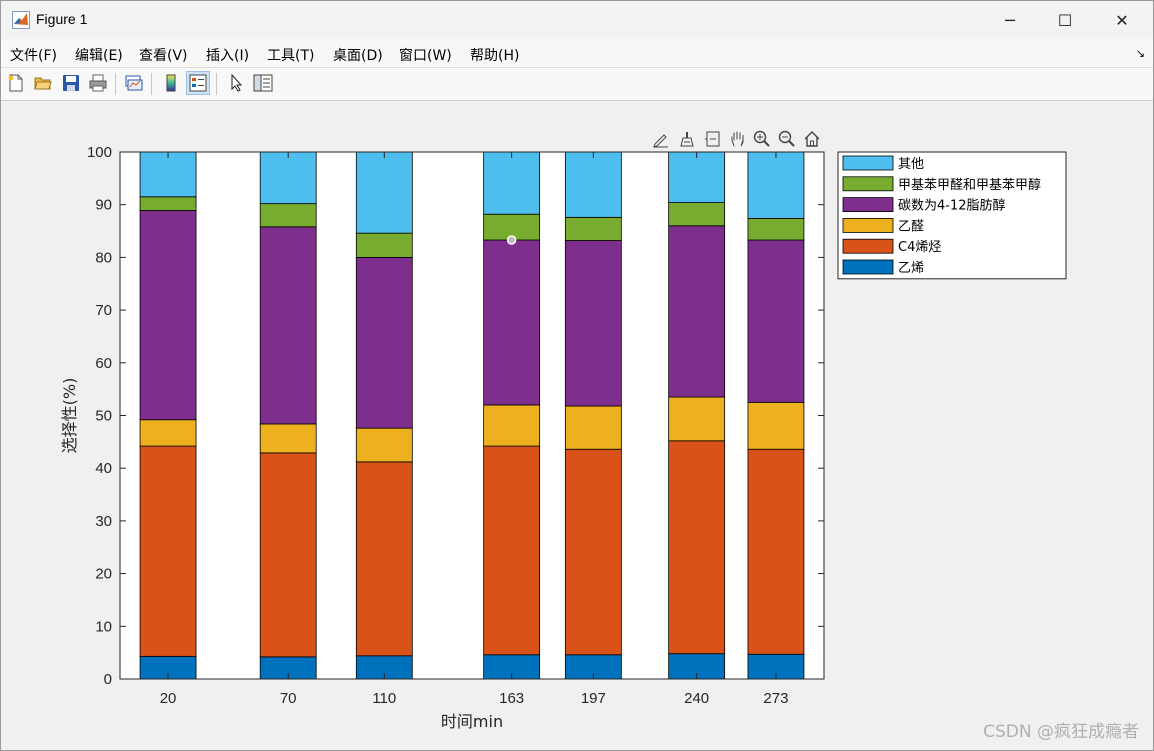 The image size is (1154, 751). What do you see at coordinates (103, 257) in the screenshot?
I see `y-tick-label: 80` at bounding box center [103, 257].